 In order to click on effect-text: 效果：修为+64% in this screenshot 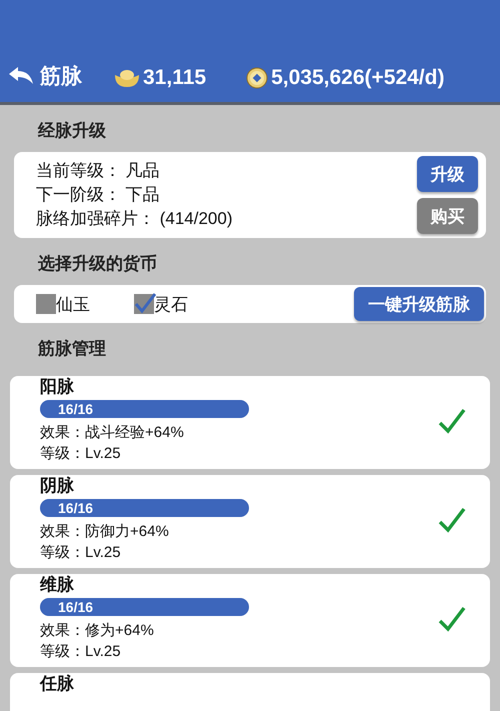, I will do `click(97, 631)`.